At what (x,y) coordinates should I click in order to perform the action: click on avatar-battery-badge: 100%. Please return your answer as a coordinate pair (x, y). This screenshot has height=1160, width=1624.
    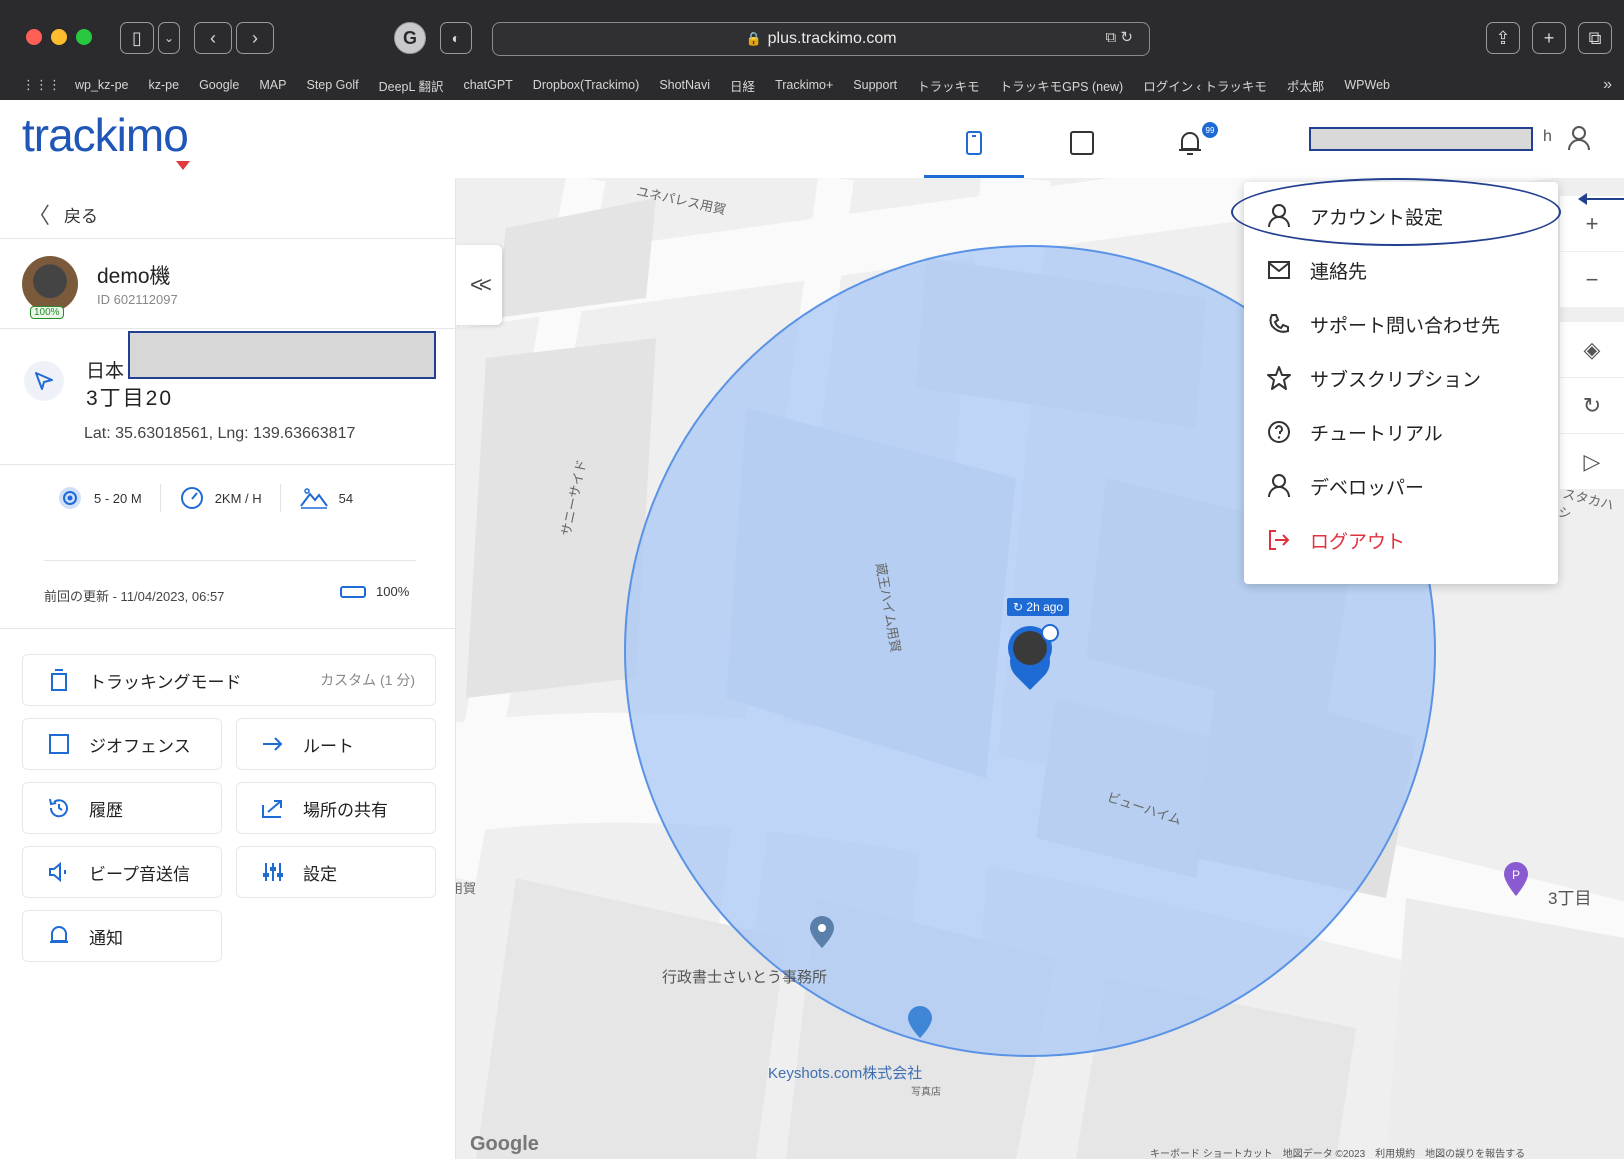
    Looking at the image, I should click on (47, 312).